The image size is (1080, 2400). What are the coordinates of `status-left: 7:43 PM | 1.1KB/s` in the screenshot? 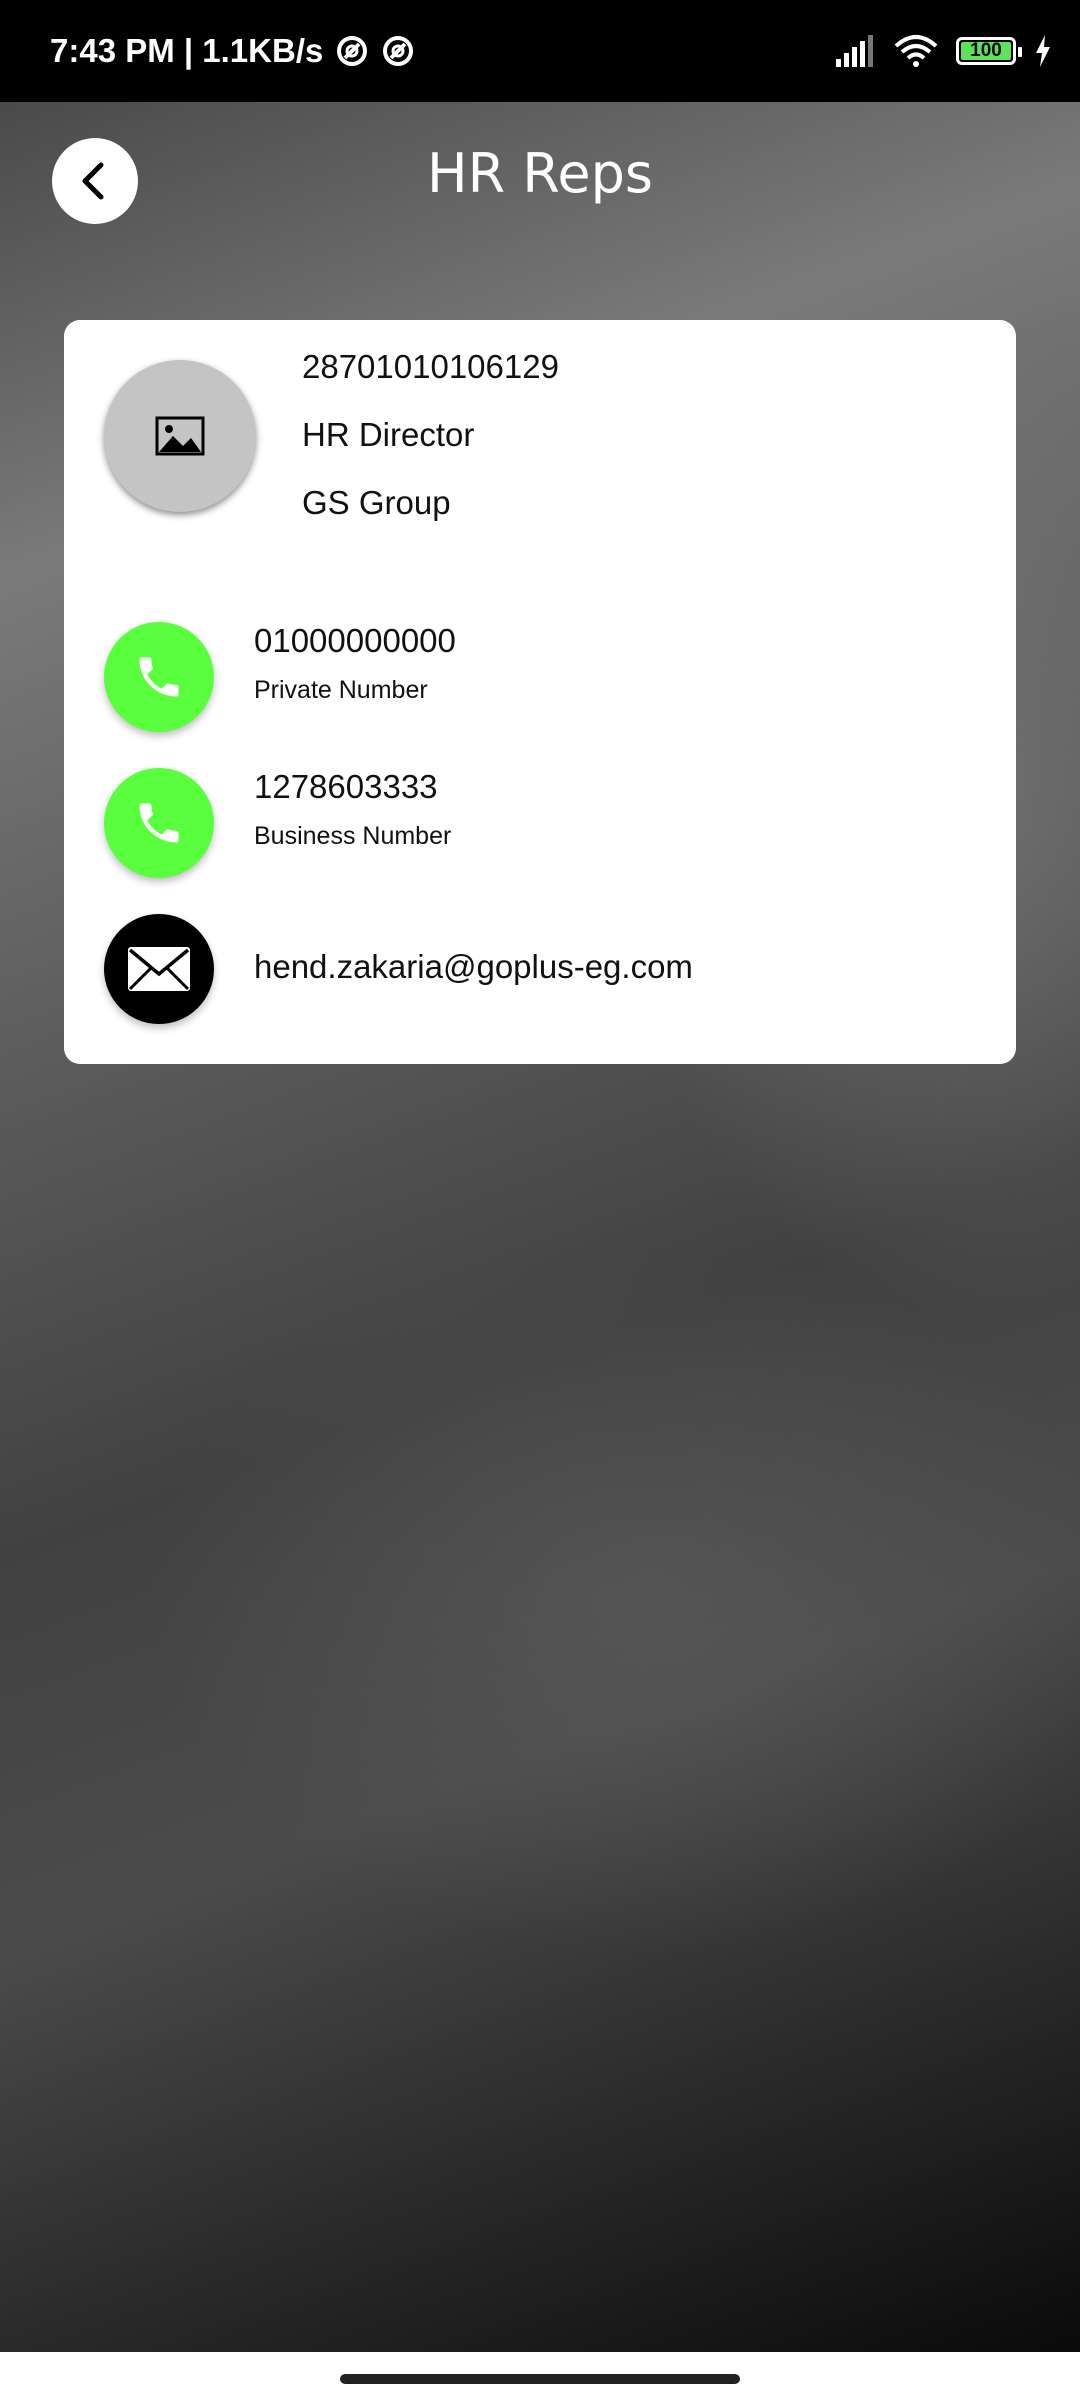 It's located at (232, 51).